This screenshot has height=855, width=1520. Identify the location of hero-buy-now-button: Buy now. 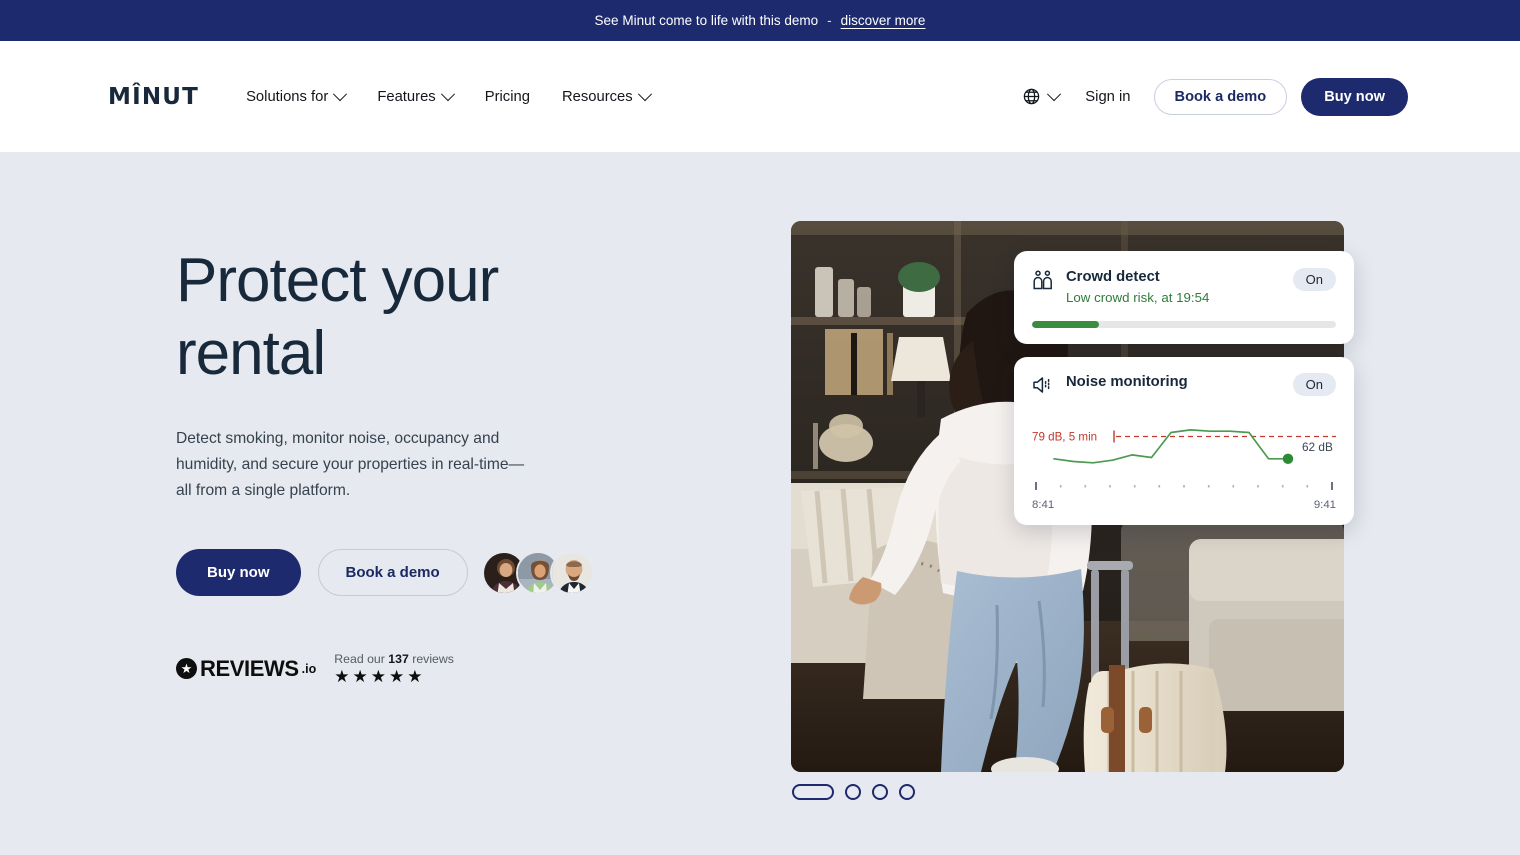
(238, 573).